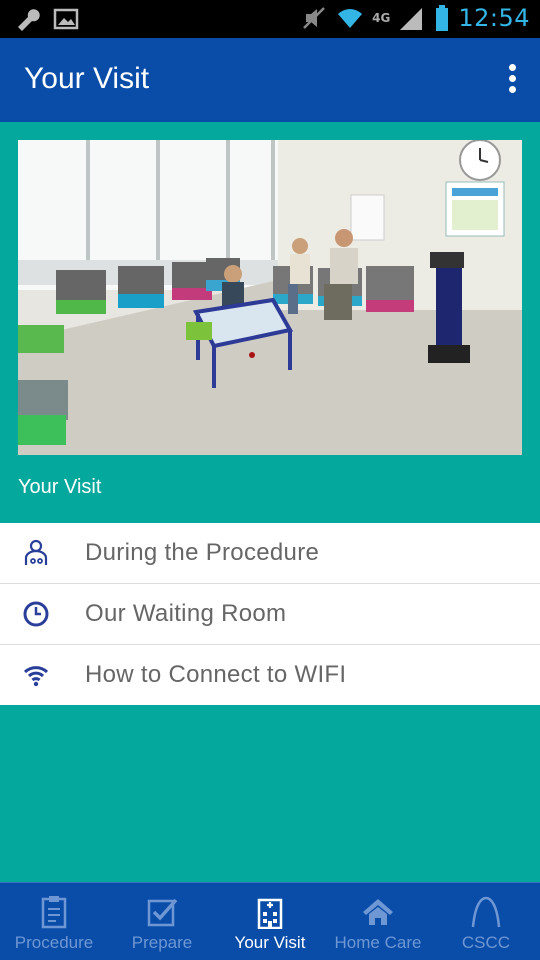 This screenshot has width=540, height=960. I want to click on tab-label: CSCC, so click(486, 942).